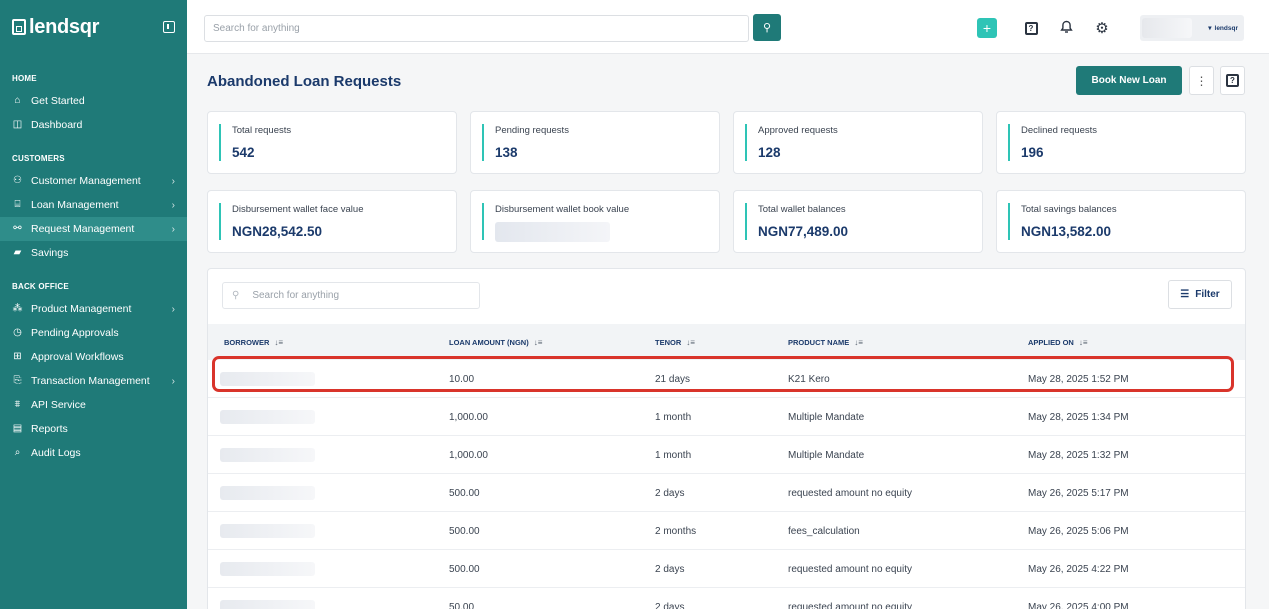 The image size is (1269, 609). I want to click on global-search-button: ⚲, so click(767, 27).